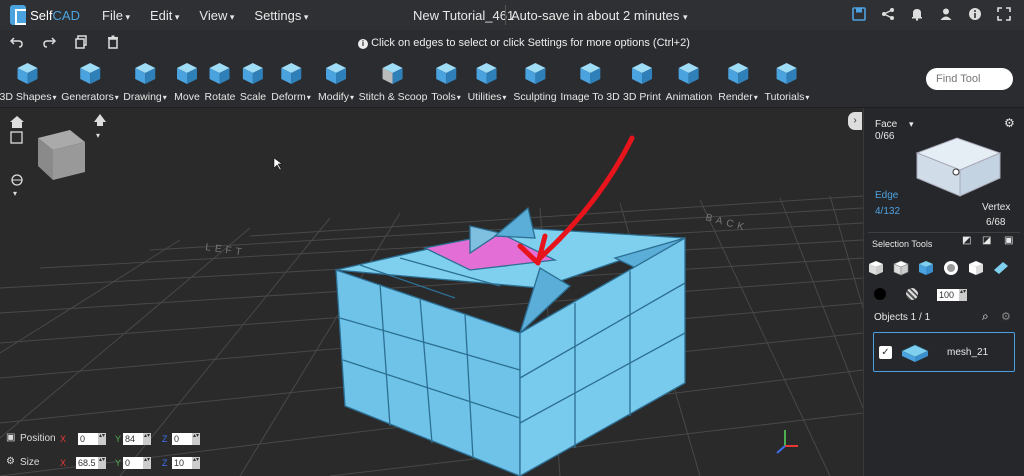 The height and width of the screenshot is (476, 1024). I want to click on tool-label: Rotate, so click(220, 97).